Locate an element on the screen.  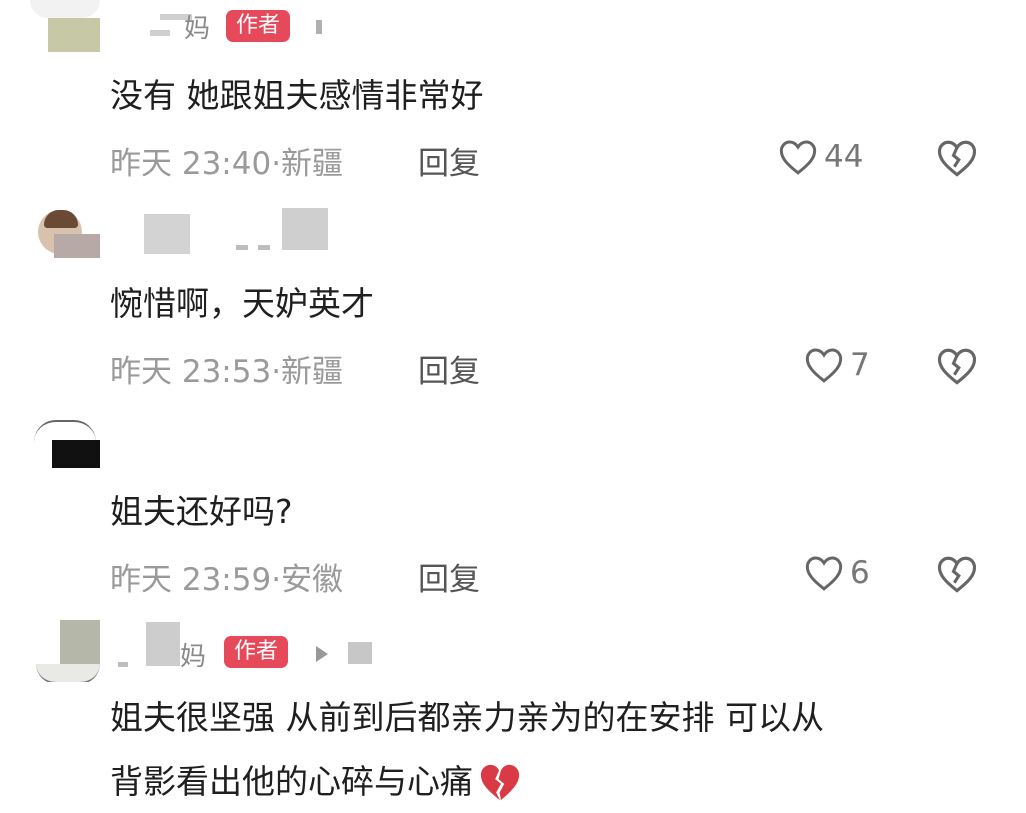
comment-text: 惋惜啊，天妒英才 is located at coordinates (242, 303).